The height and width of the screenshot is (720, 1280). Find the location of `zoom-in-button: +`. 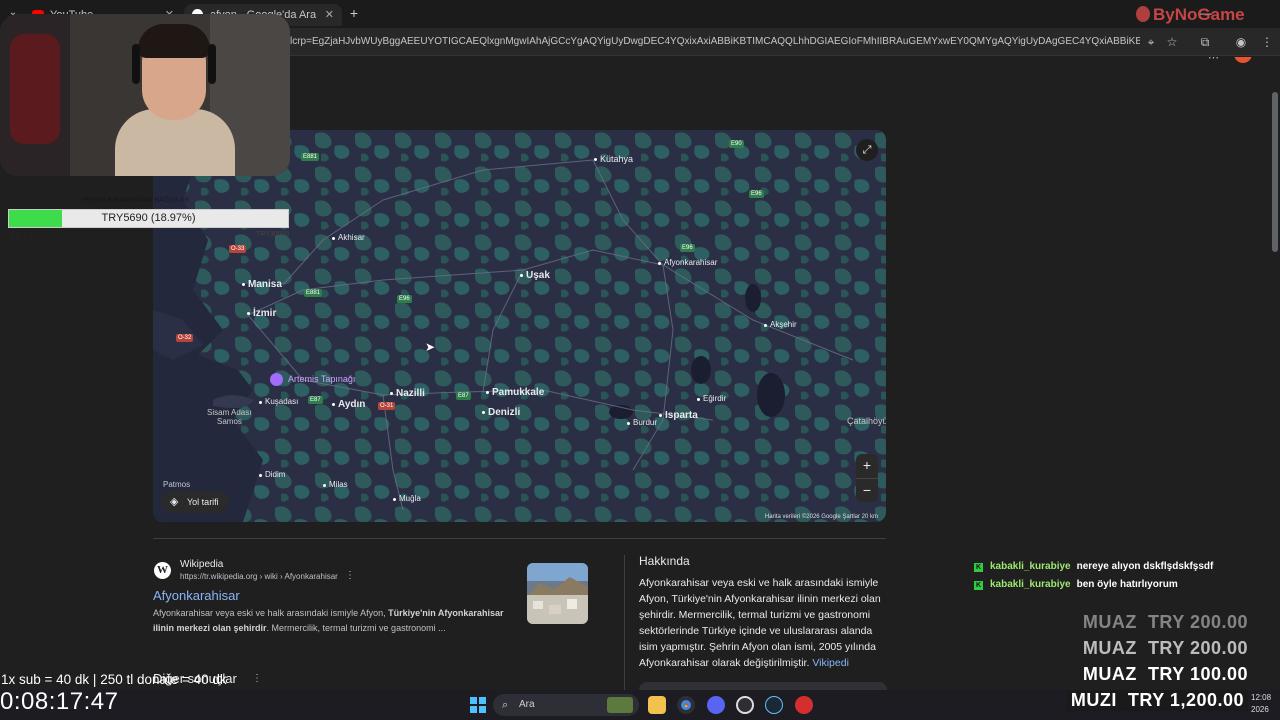

zoom-in-button: + is located at coordinates (867, 466).